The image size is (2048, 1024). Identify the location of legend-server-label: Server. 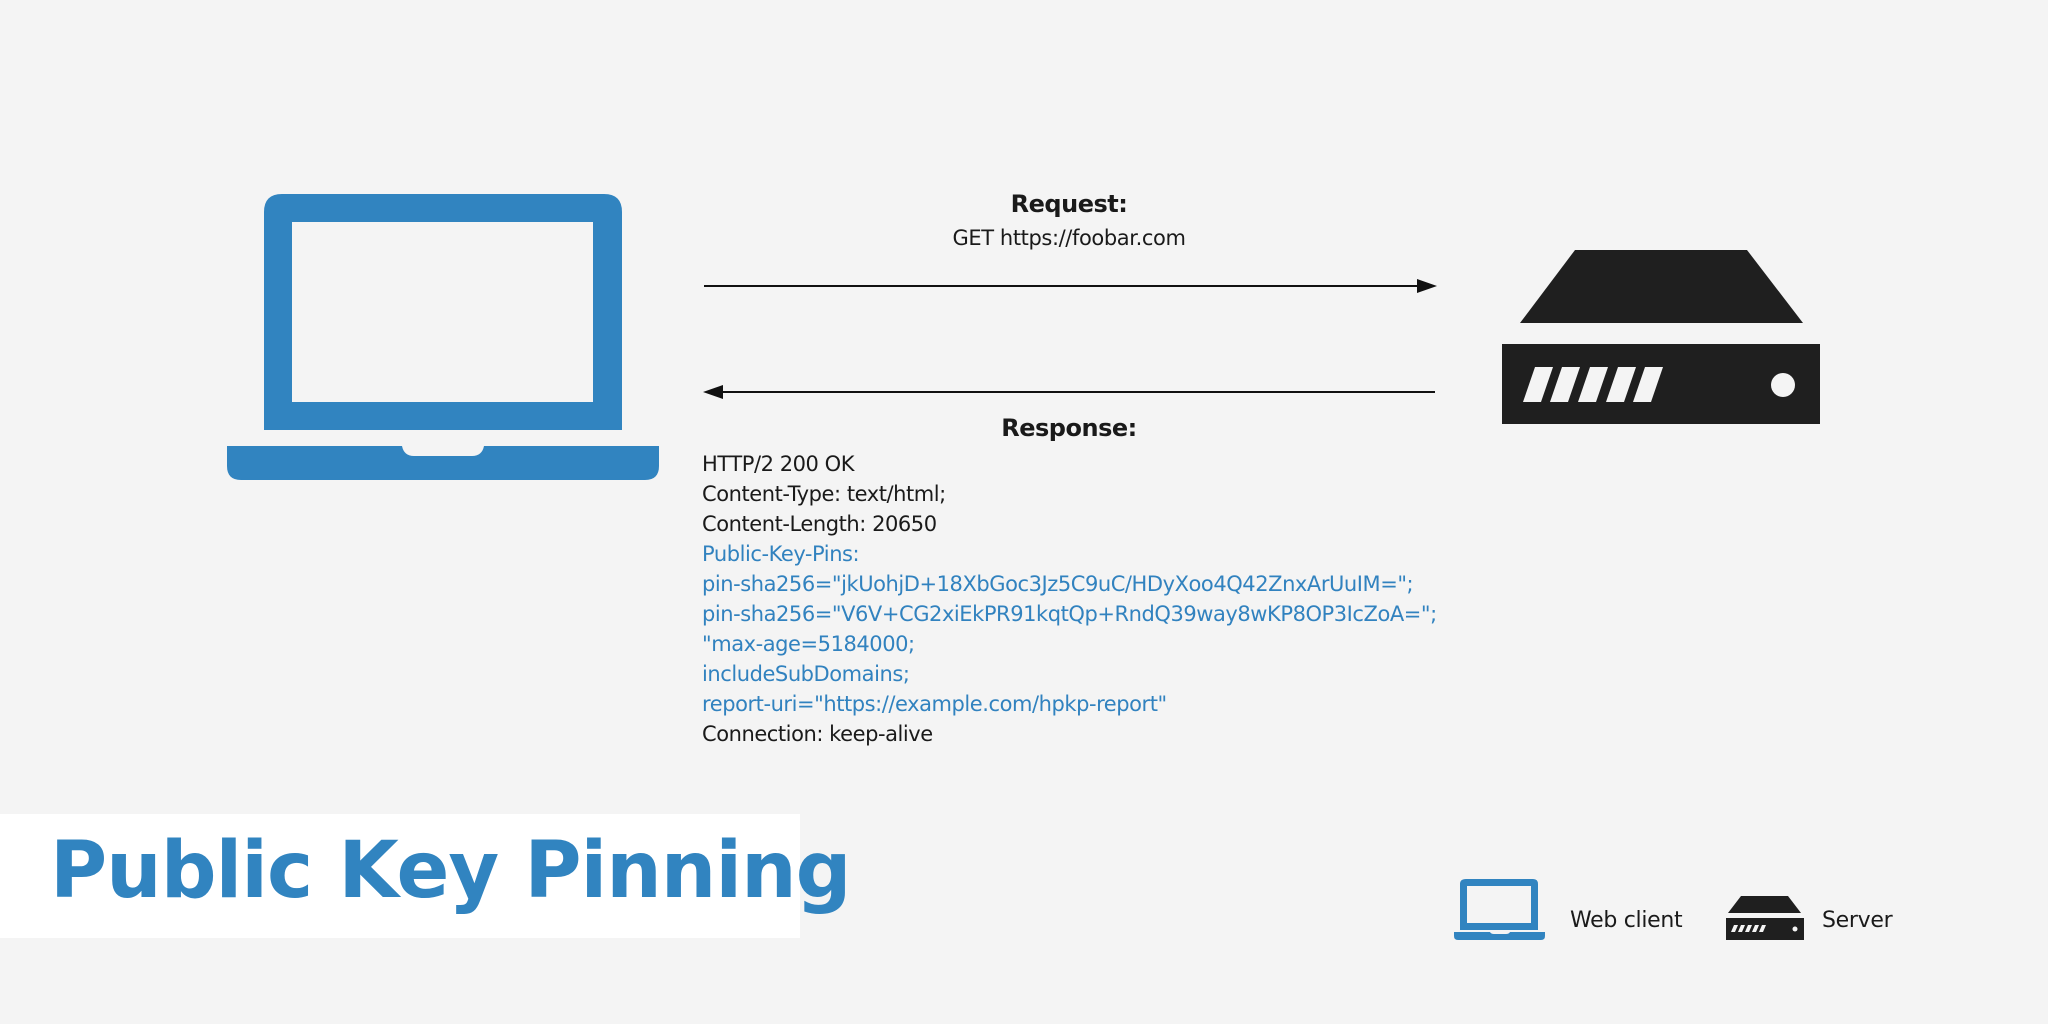
(1857, 920).